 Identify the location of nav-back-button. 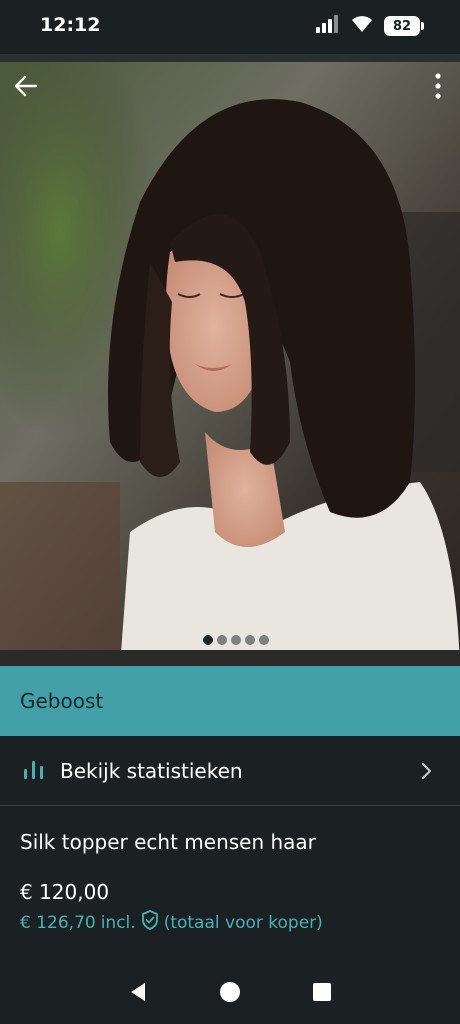
(138, 992).